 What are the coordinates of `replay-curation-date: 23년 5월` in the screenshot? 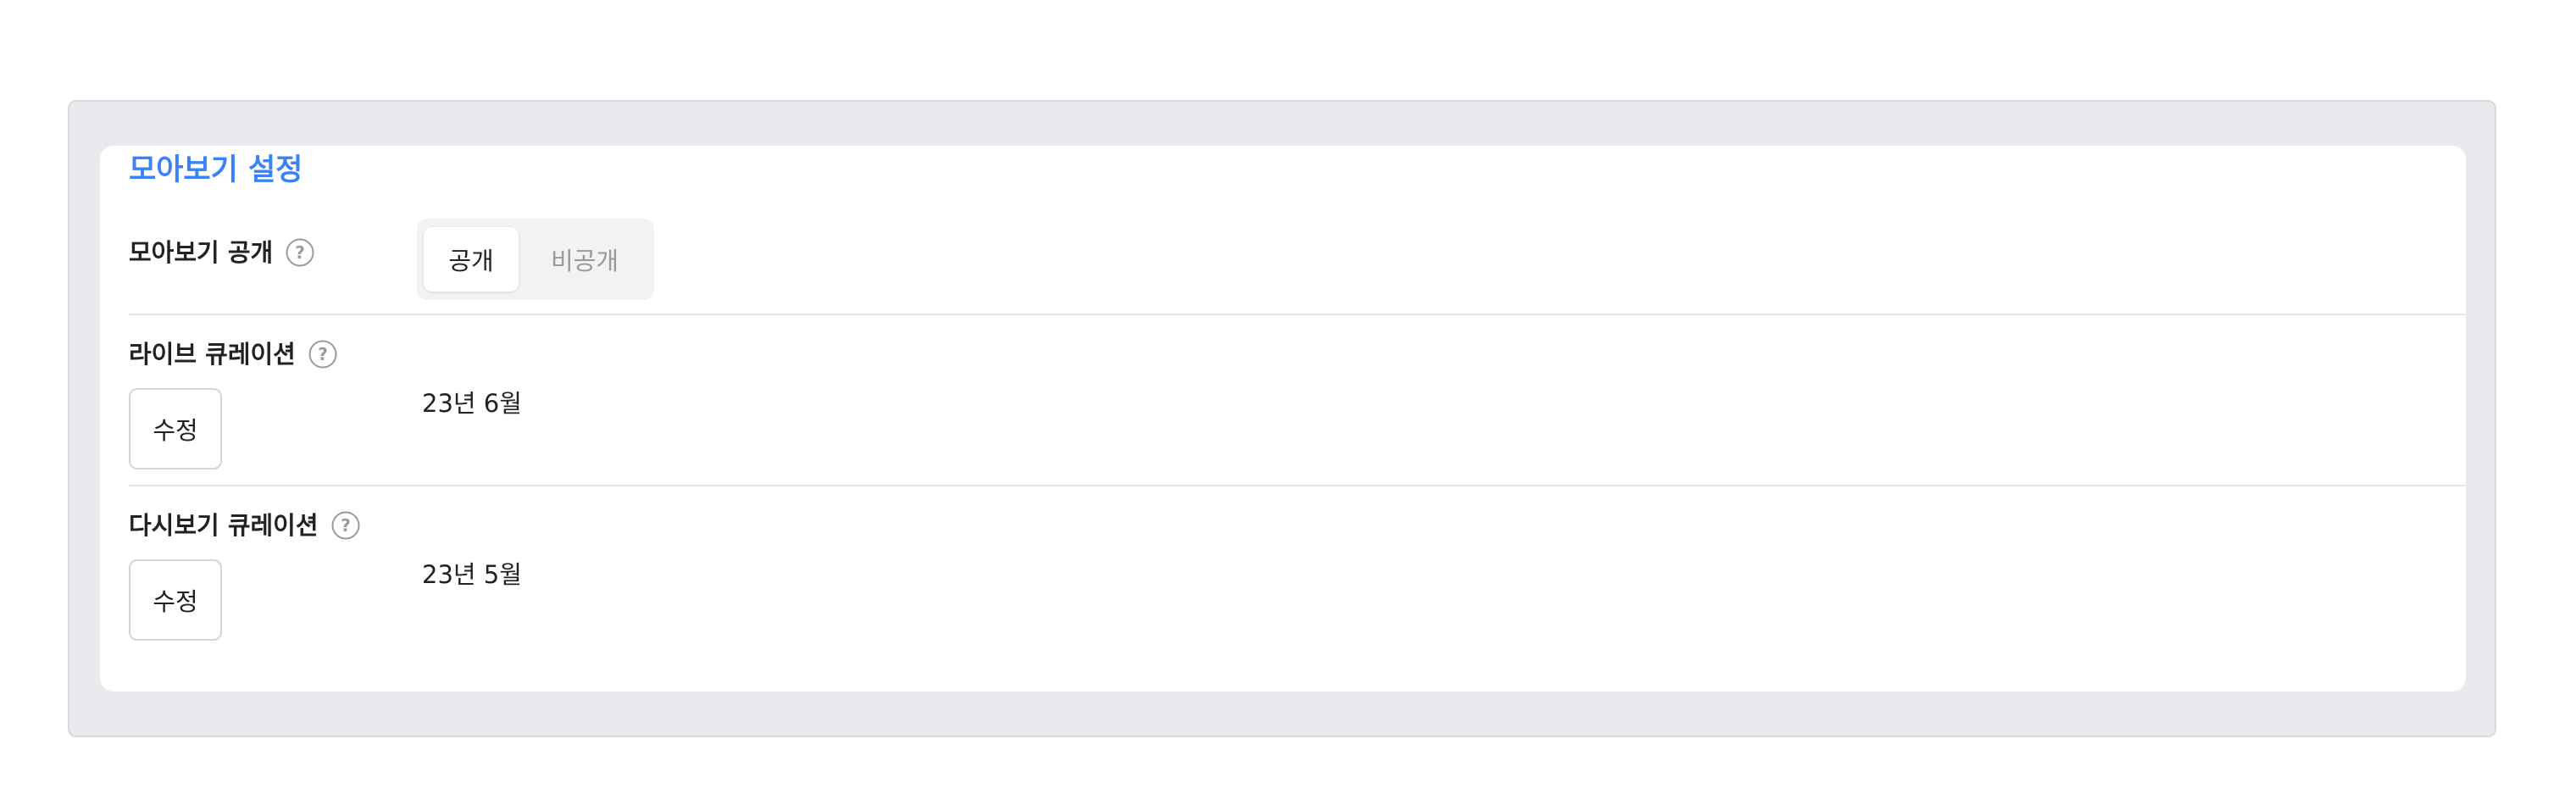 It's located at (472, 574).